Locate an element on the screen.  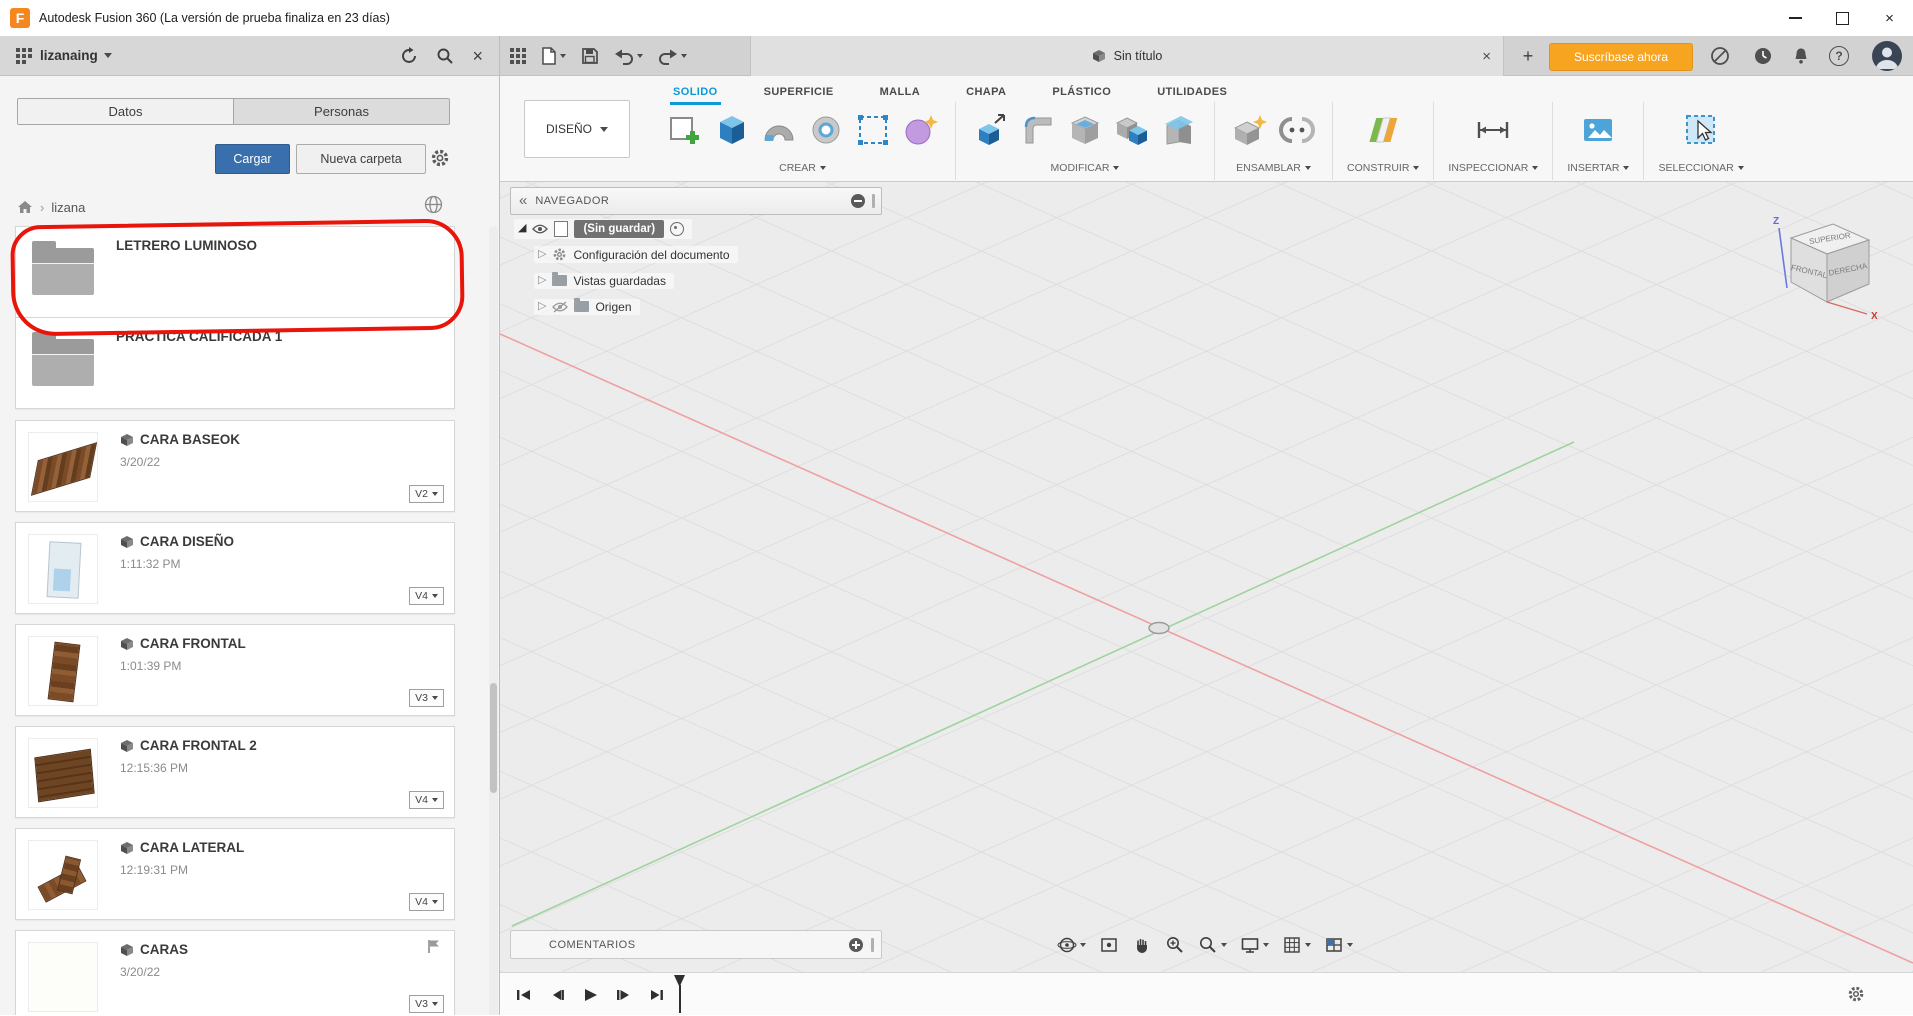
hub-dropdown-caret-icon is located at coordinates (107, 55).